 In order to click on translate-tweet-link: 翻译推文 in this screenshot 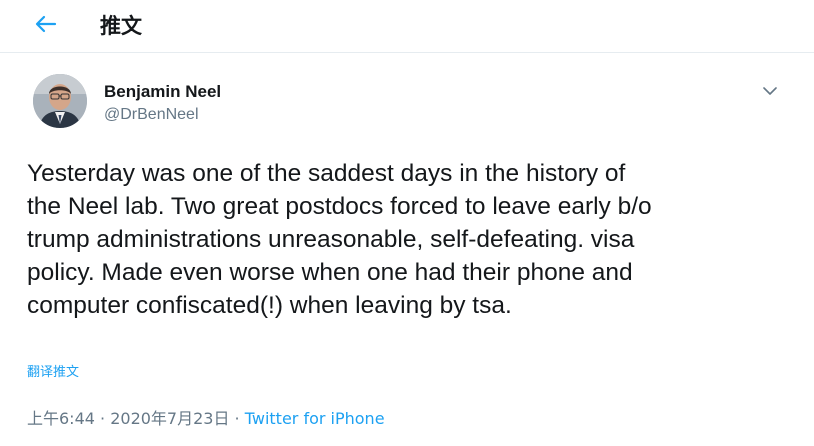, I will do `click(53, 370)`.